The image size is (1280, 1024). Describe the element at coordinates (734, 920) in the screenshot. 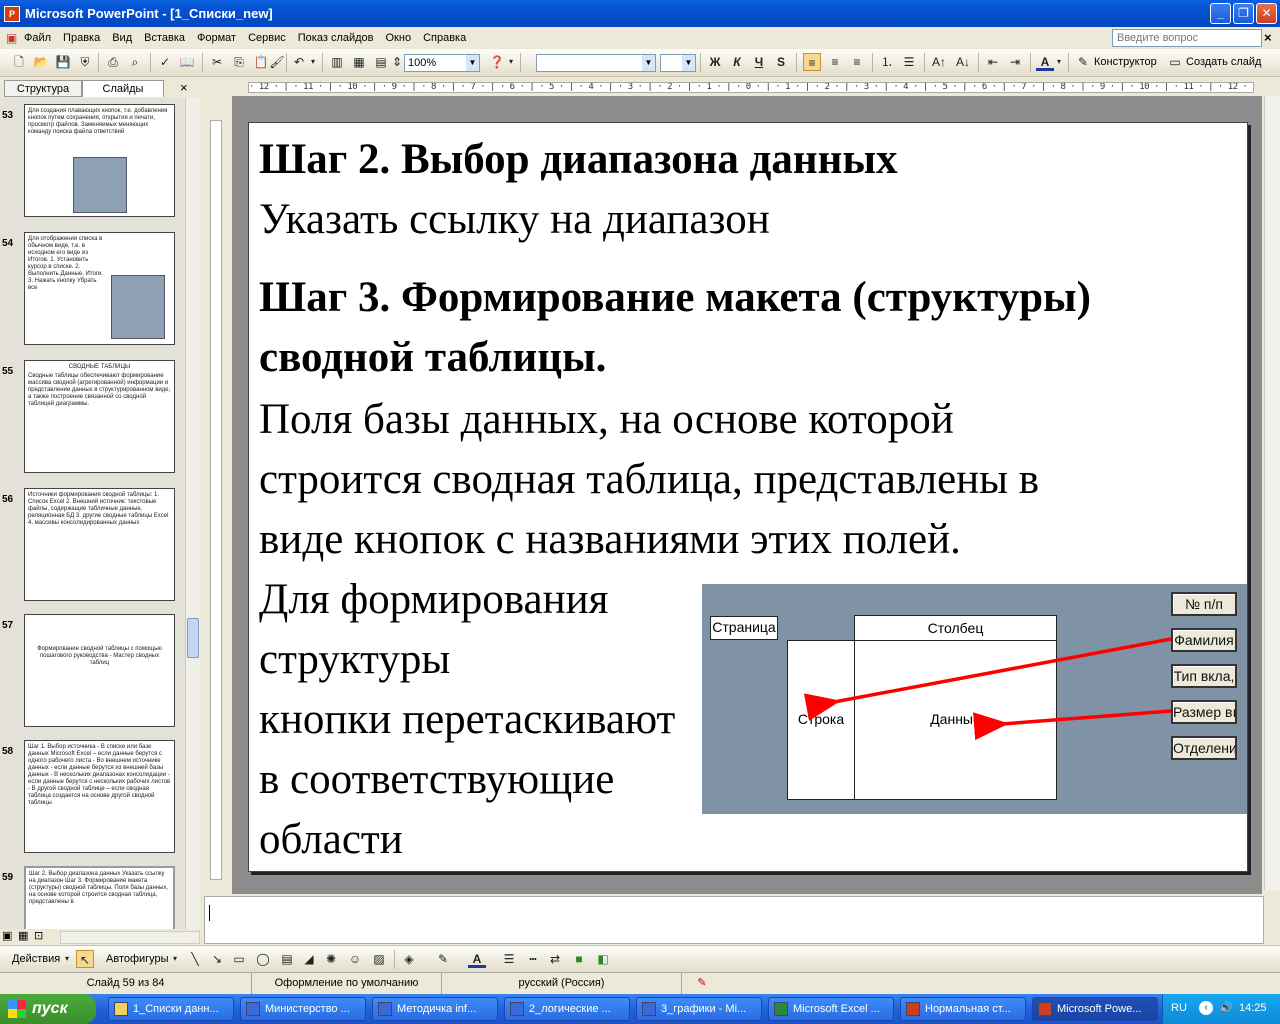

I see `notes-pane` at that location.